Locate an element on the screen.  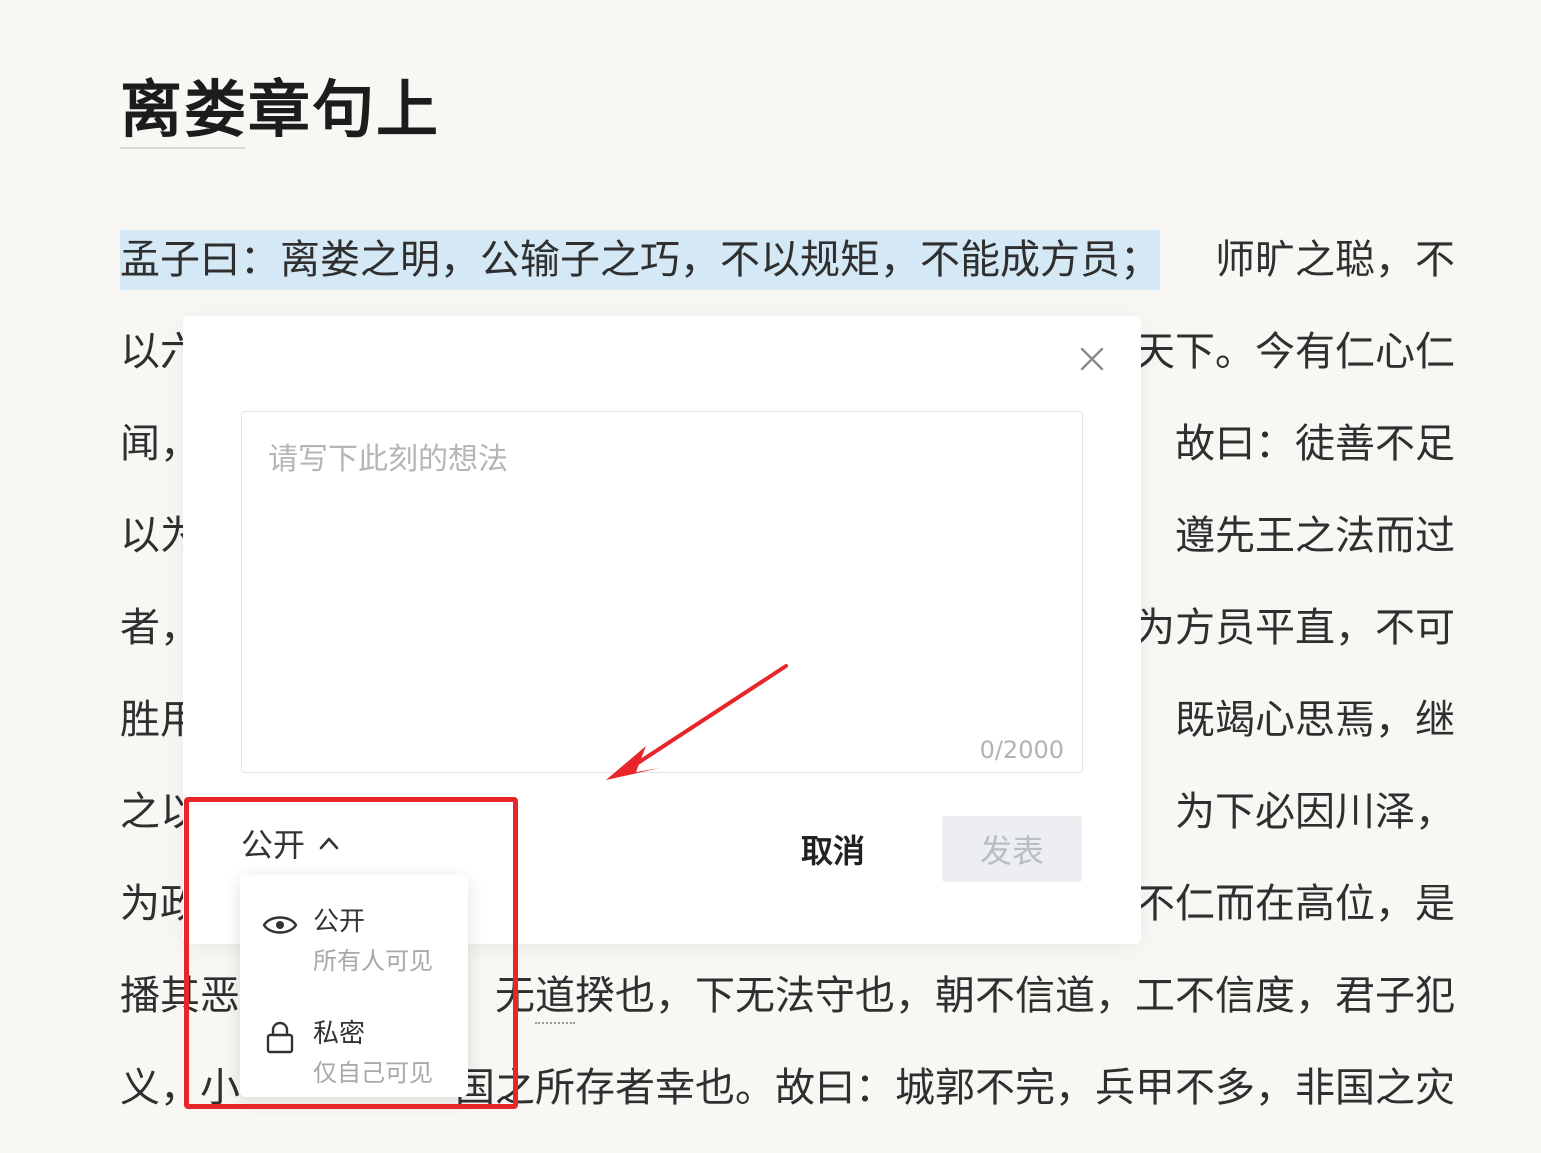
char-count: 0/2000 is located at coordinates (1021, 750).